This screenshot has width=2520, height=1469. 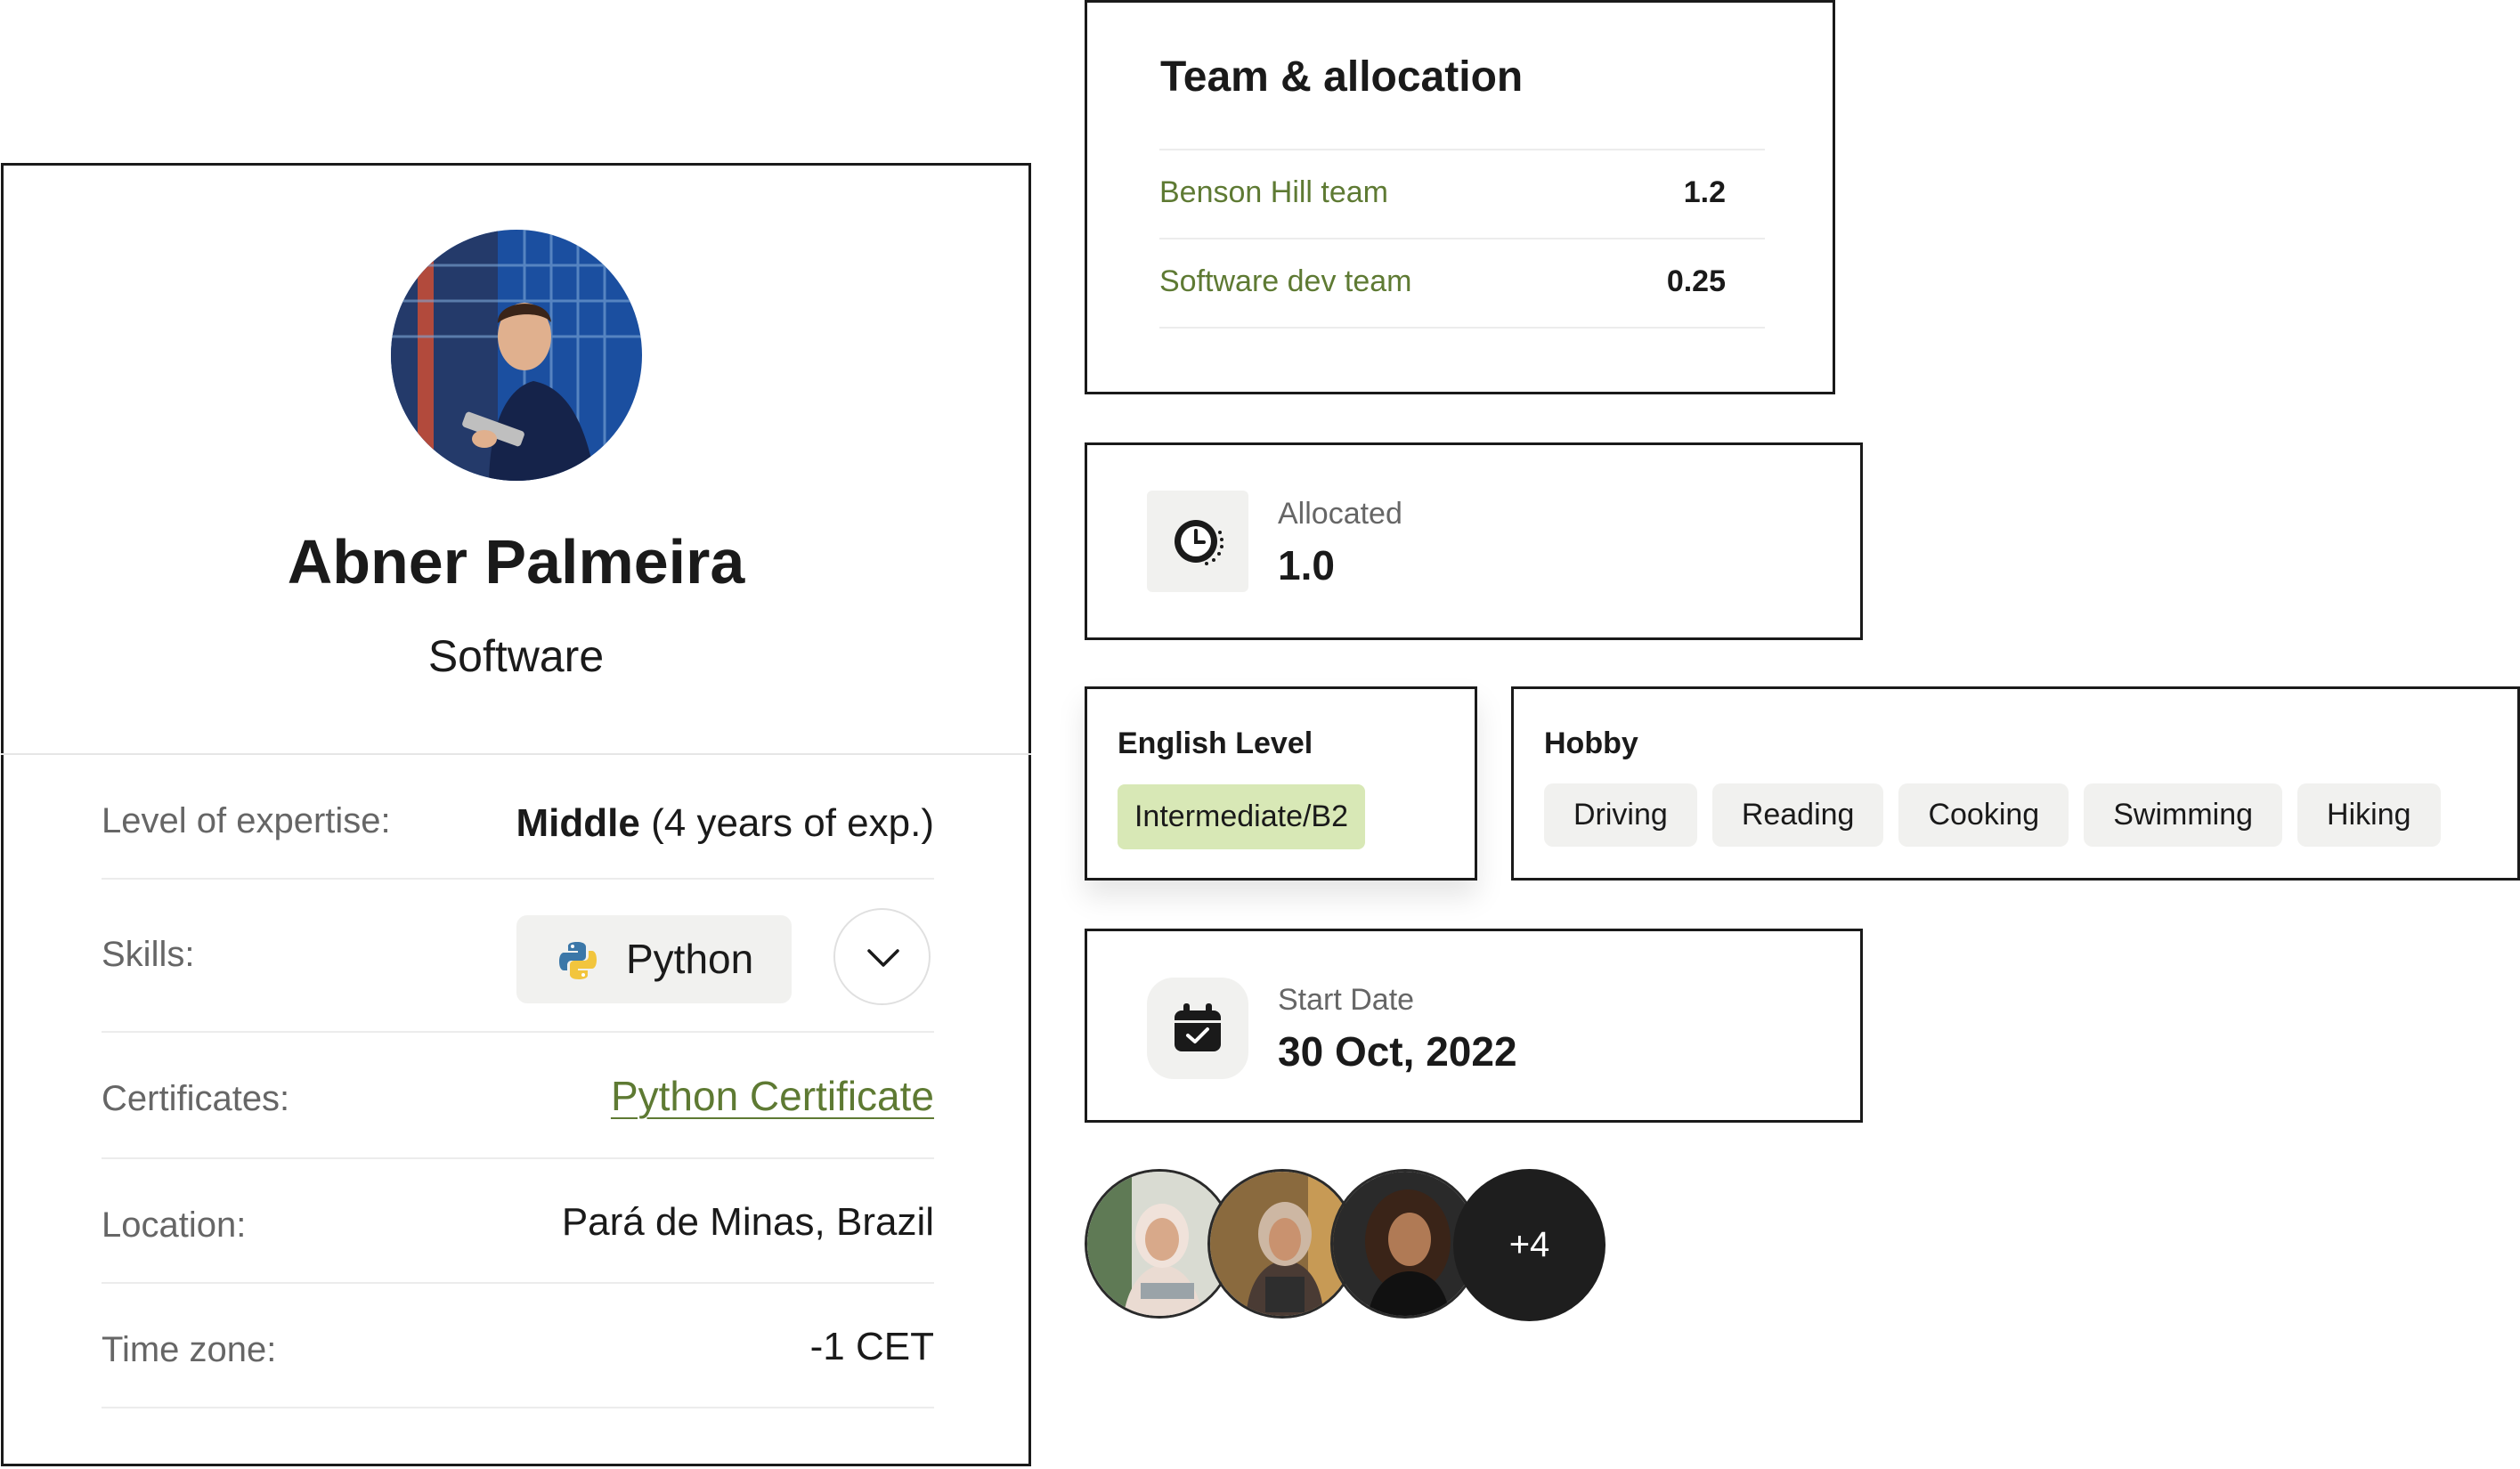 I want to click on team-name: Software dev team, so click(x=1285, y=281).